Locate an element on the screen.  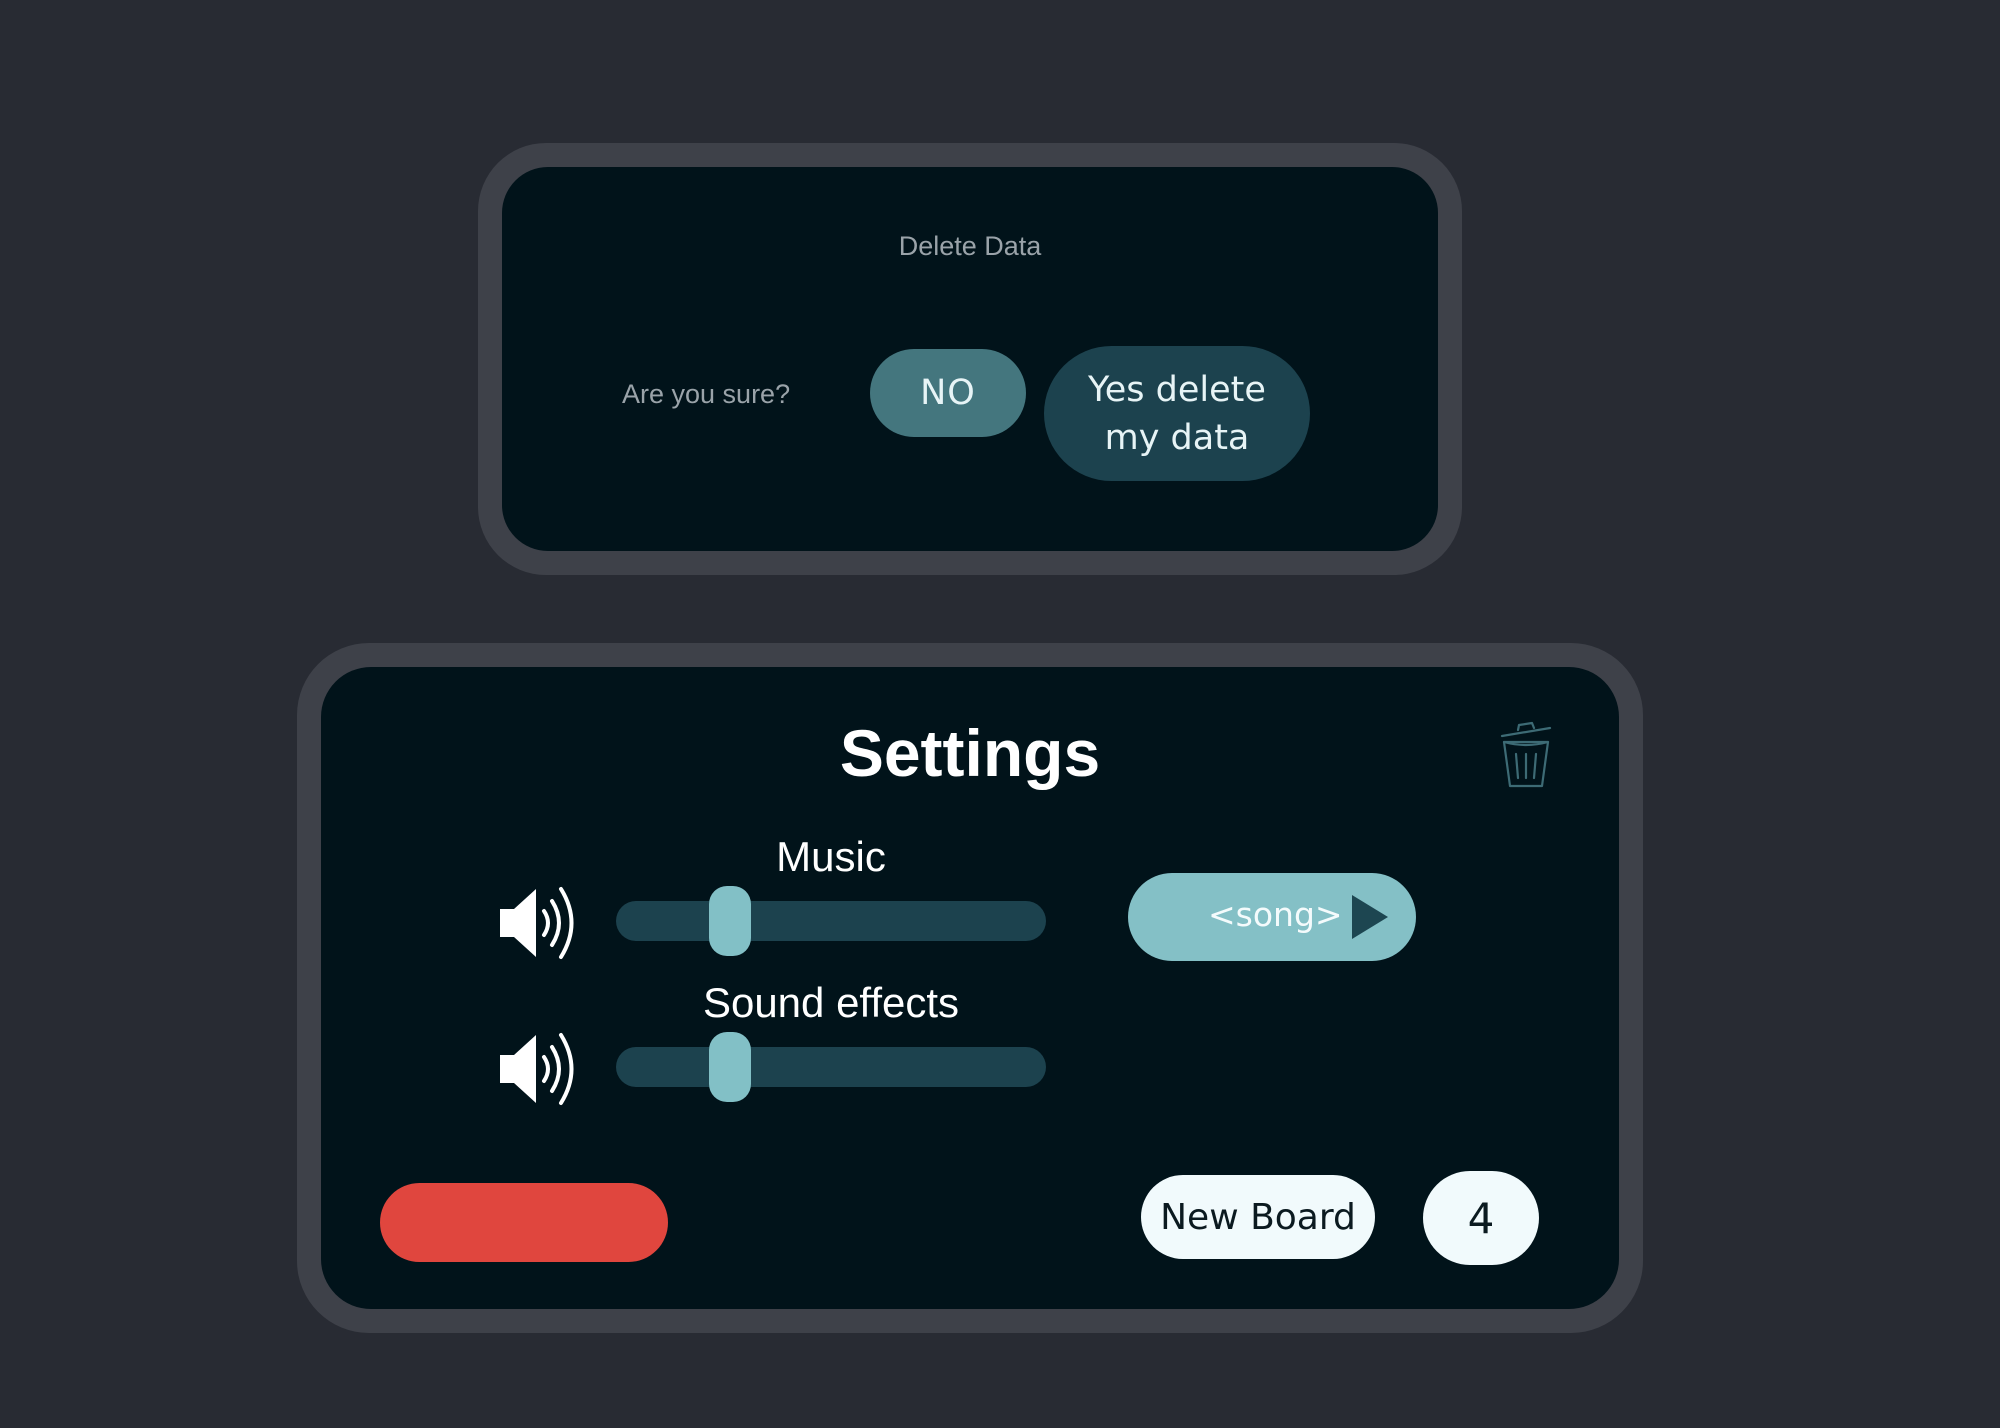
new-board-button: New Board is located at coordinates (1258, 1217).